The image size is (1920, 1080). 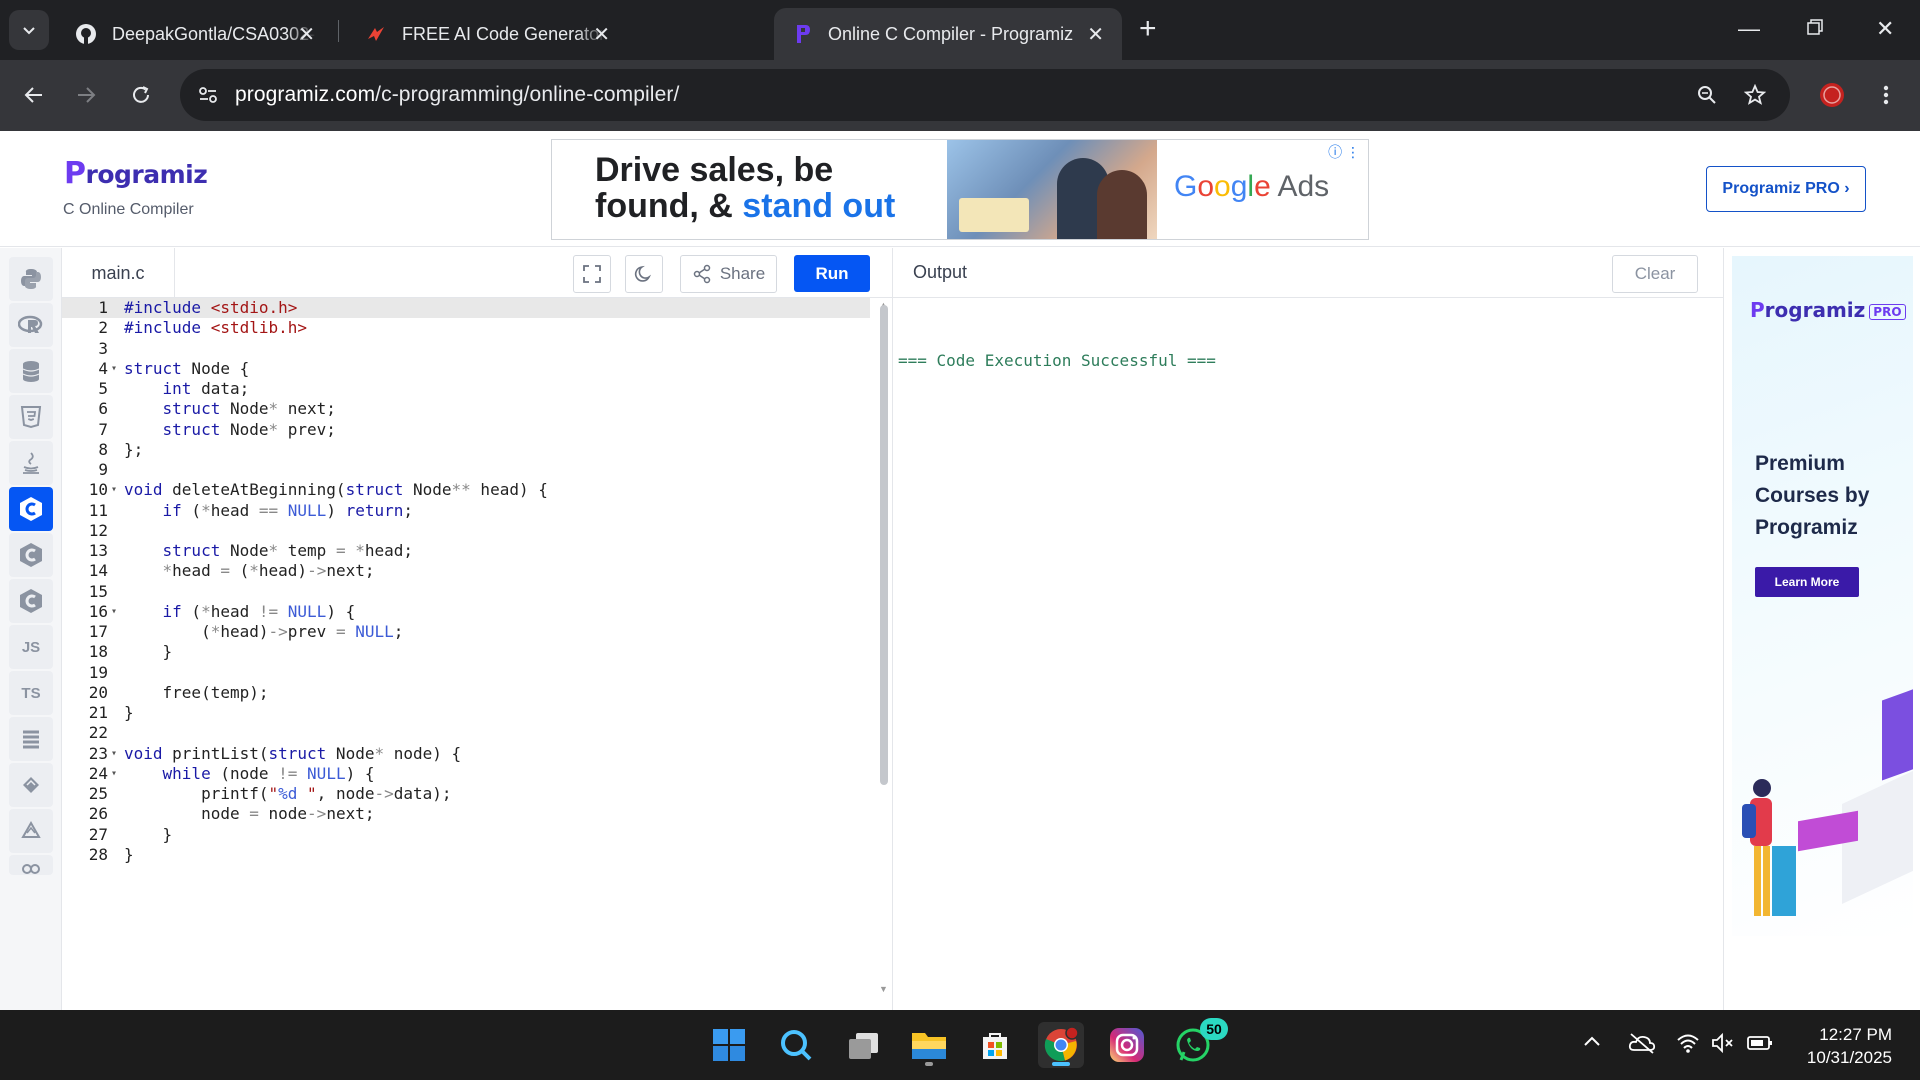 What do you see at coordinates (1832, 95) in the screenshot?
I see `profile-avatar` at bounding box center [1832, 95].